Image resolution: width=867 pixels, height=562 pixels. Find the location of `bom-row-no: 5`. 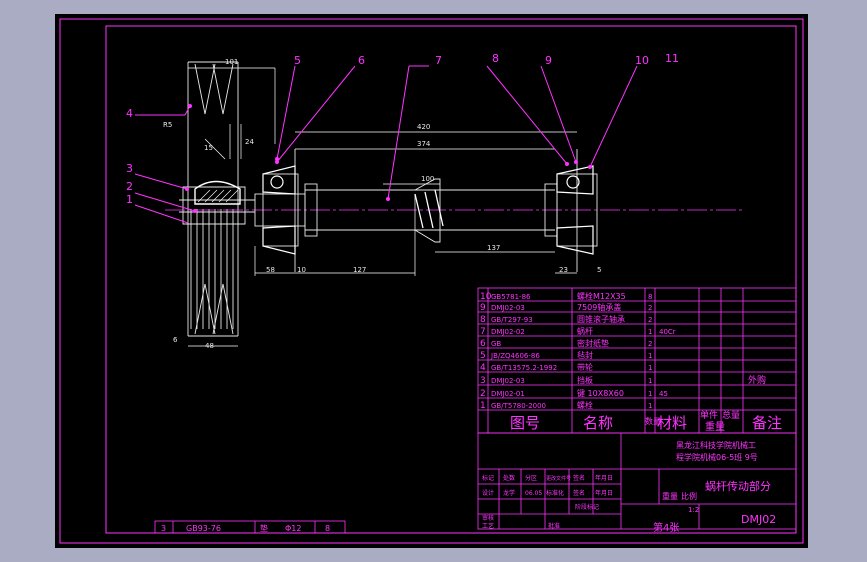

bom-row-no: 5 is located at coordinates (483, 356).